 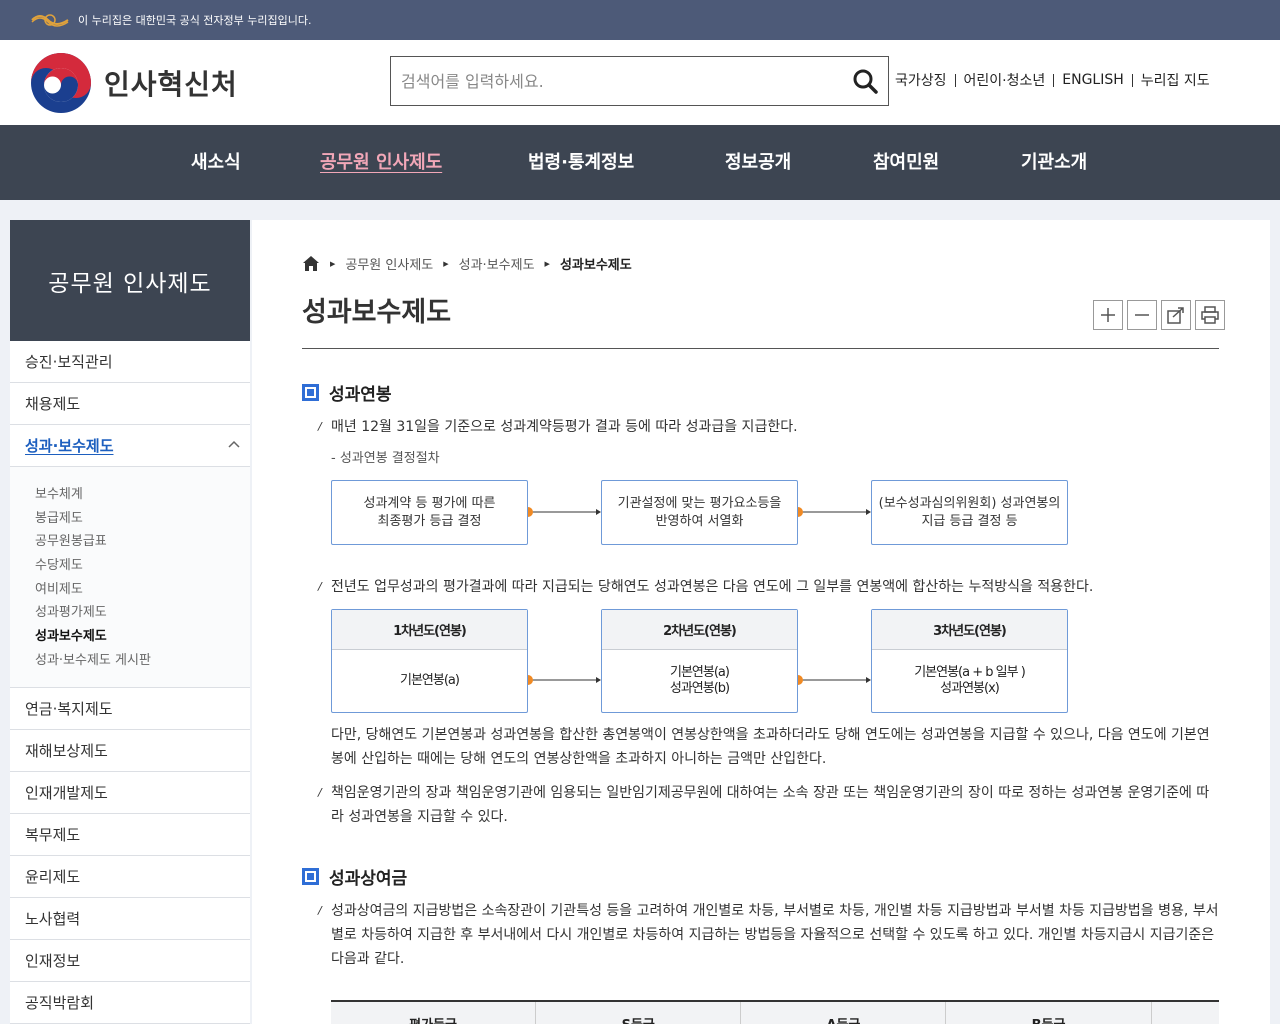 What do you see at coordinates (130, 919) in the screenshot?
I see `side-nav-item-labor: 노사협력` at bounding box center [130, 919].